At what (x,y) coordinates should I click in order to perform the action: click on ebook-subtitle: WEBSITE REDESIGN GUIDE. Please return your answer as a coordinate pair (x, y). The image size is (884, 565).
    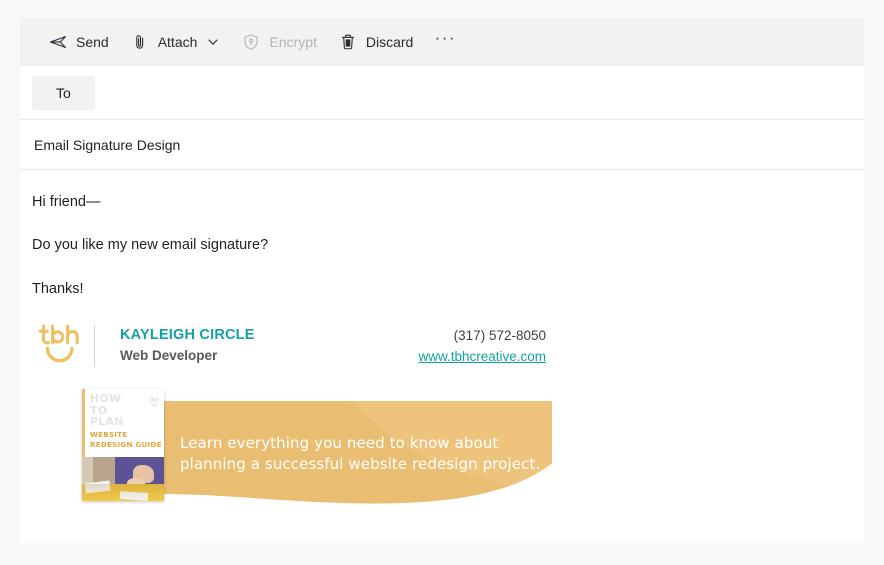
    Looking at the image, I should click on (126, 439).